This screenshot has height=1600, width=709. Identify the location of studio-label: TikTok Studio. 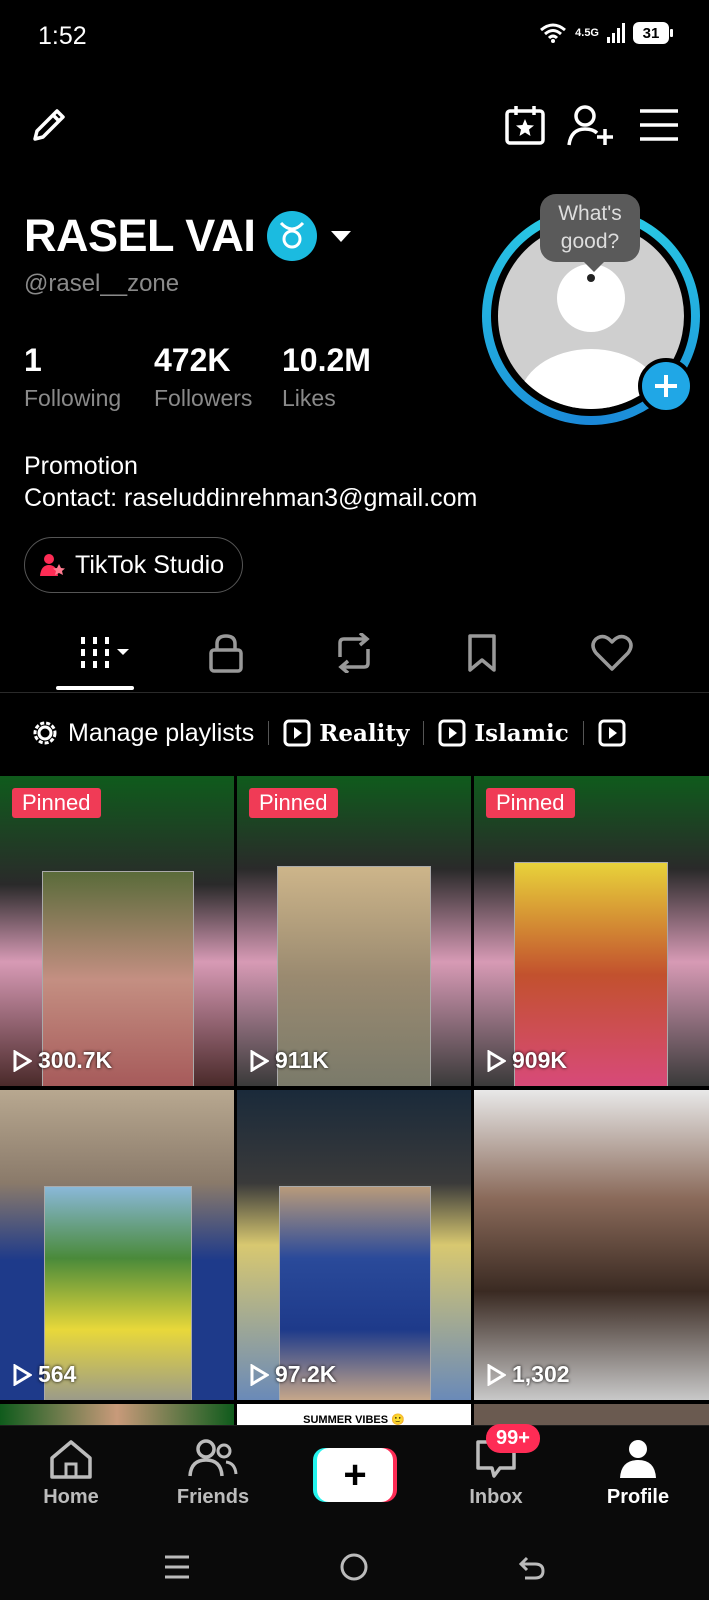
(150, 564).